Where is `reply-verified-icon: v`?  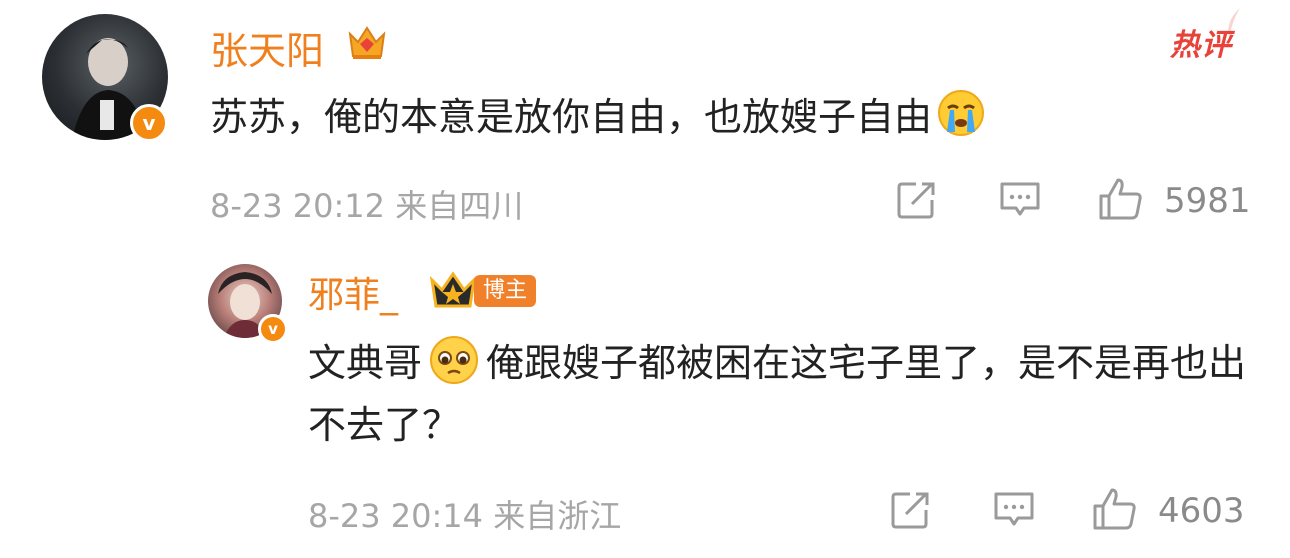
reply-verified-icon: v is located at coordinates (273, 329).